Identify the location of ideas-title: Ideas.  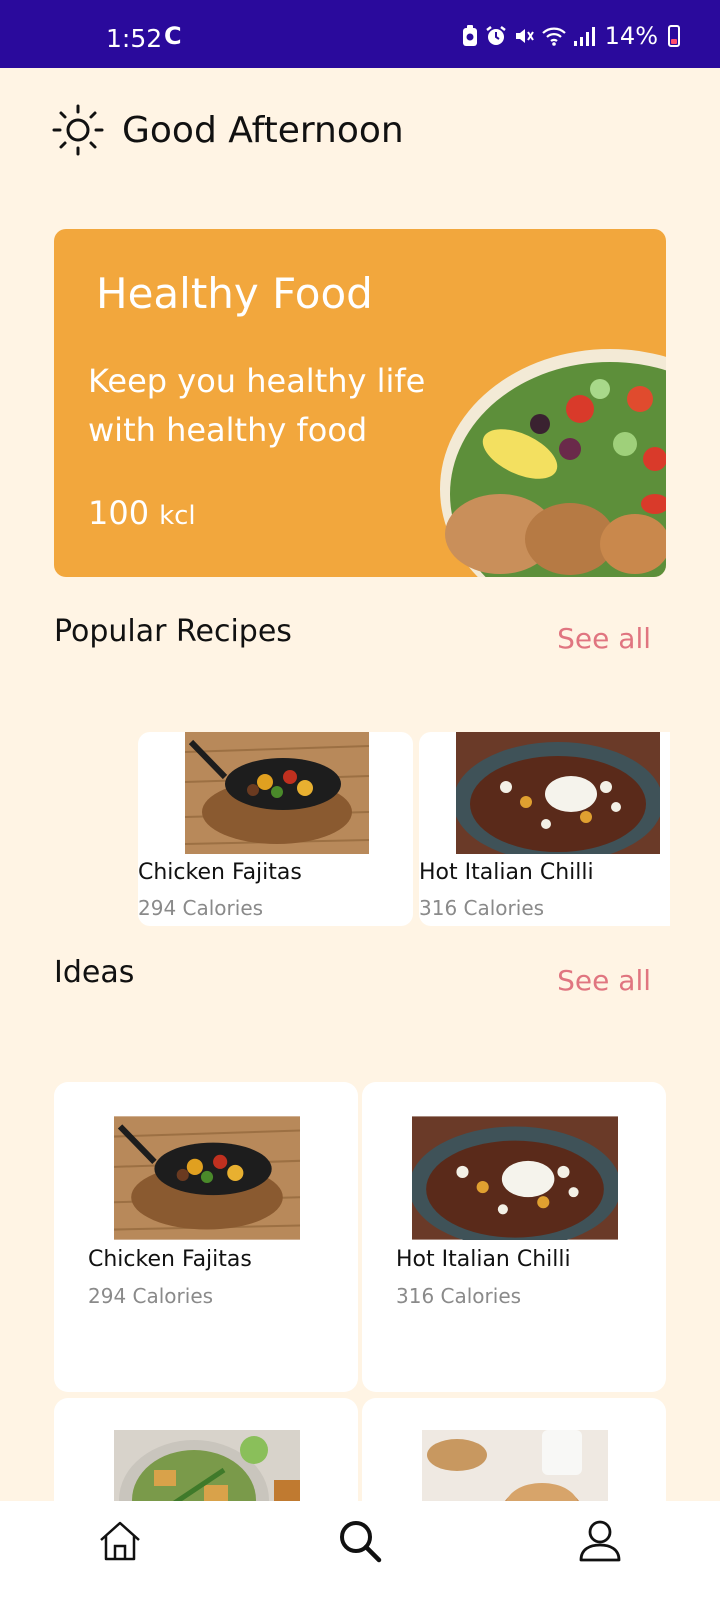
(94, 972).